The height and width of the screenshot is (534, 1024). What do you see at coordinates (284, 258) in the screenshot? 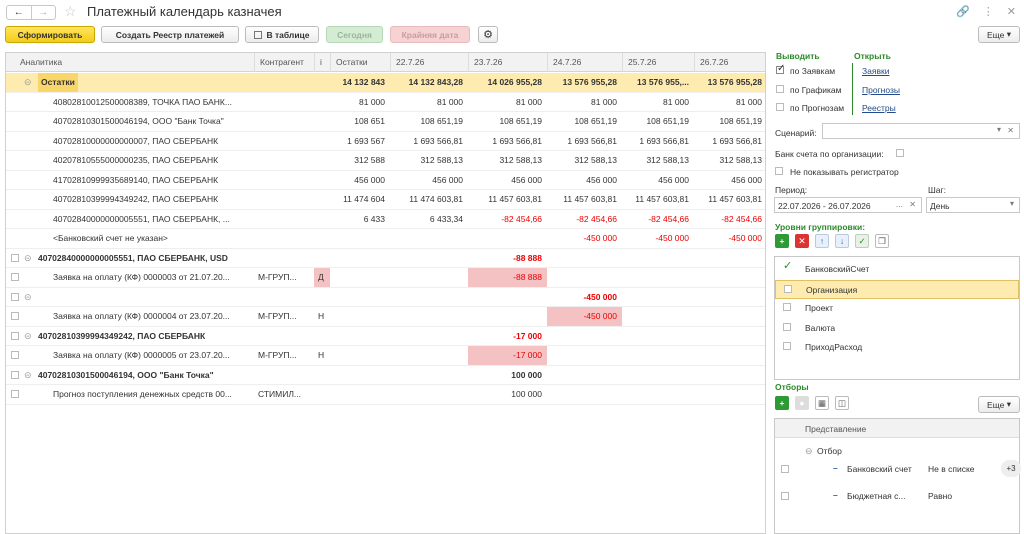
I see `cell-counterparty` at bounding box center [284, 258].